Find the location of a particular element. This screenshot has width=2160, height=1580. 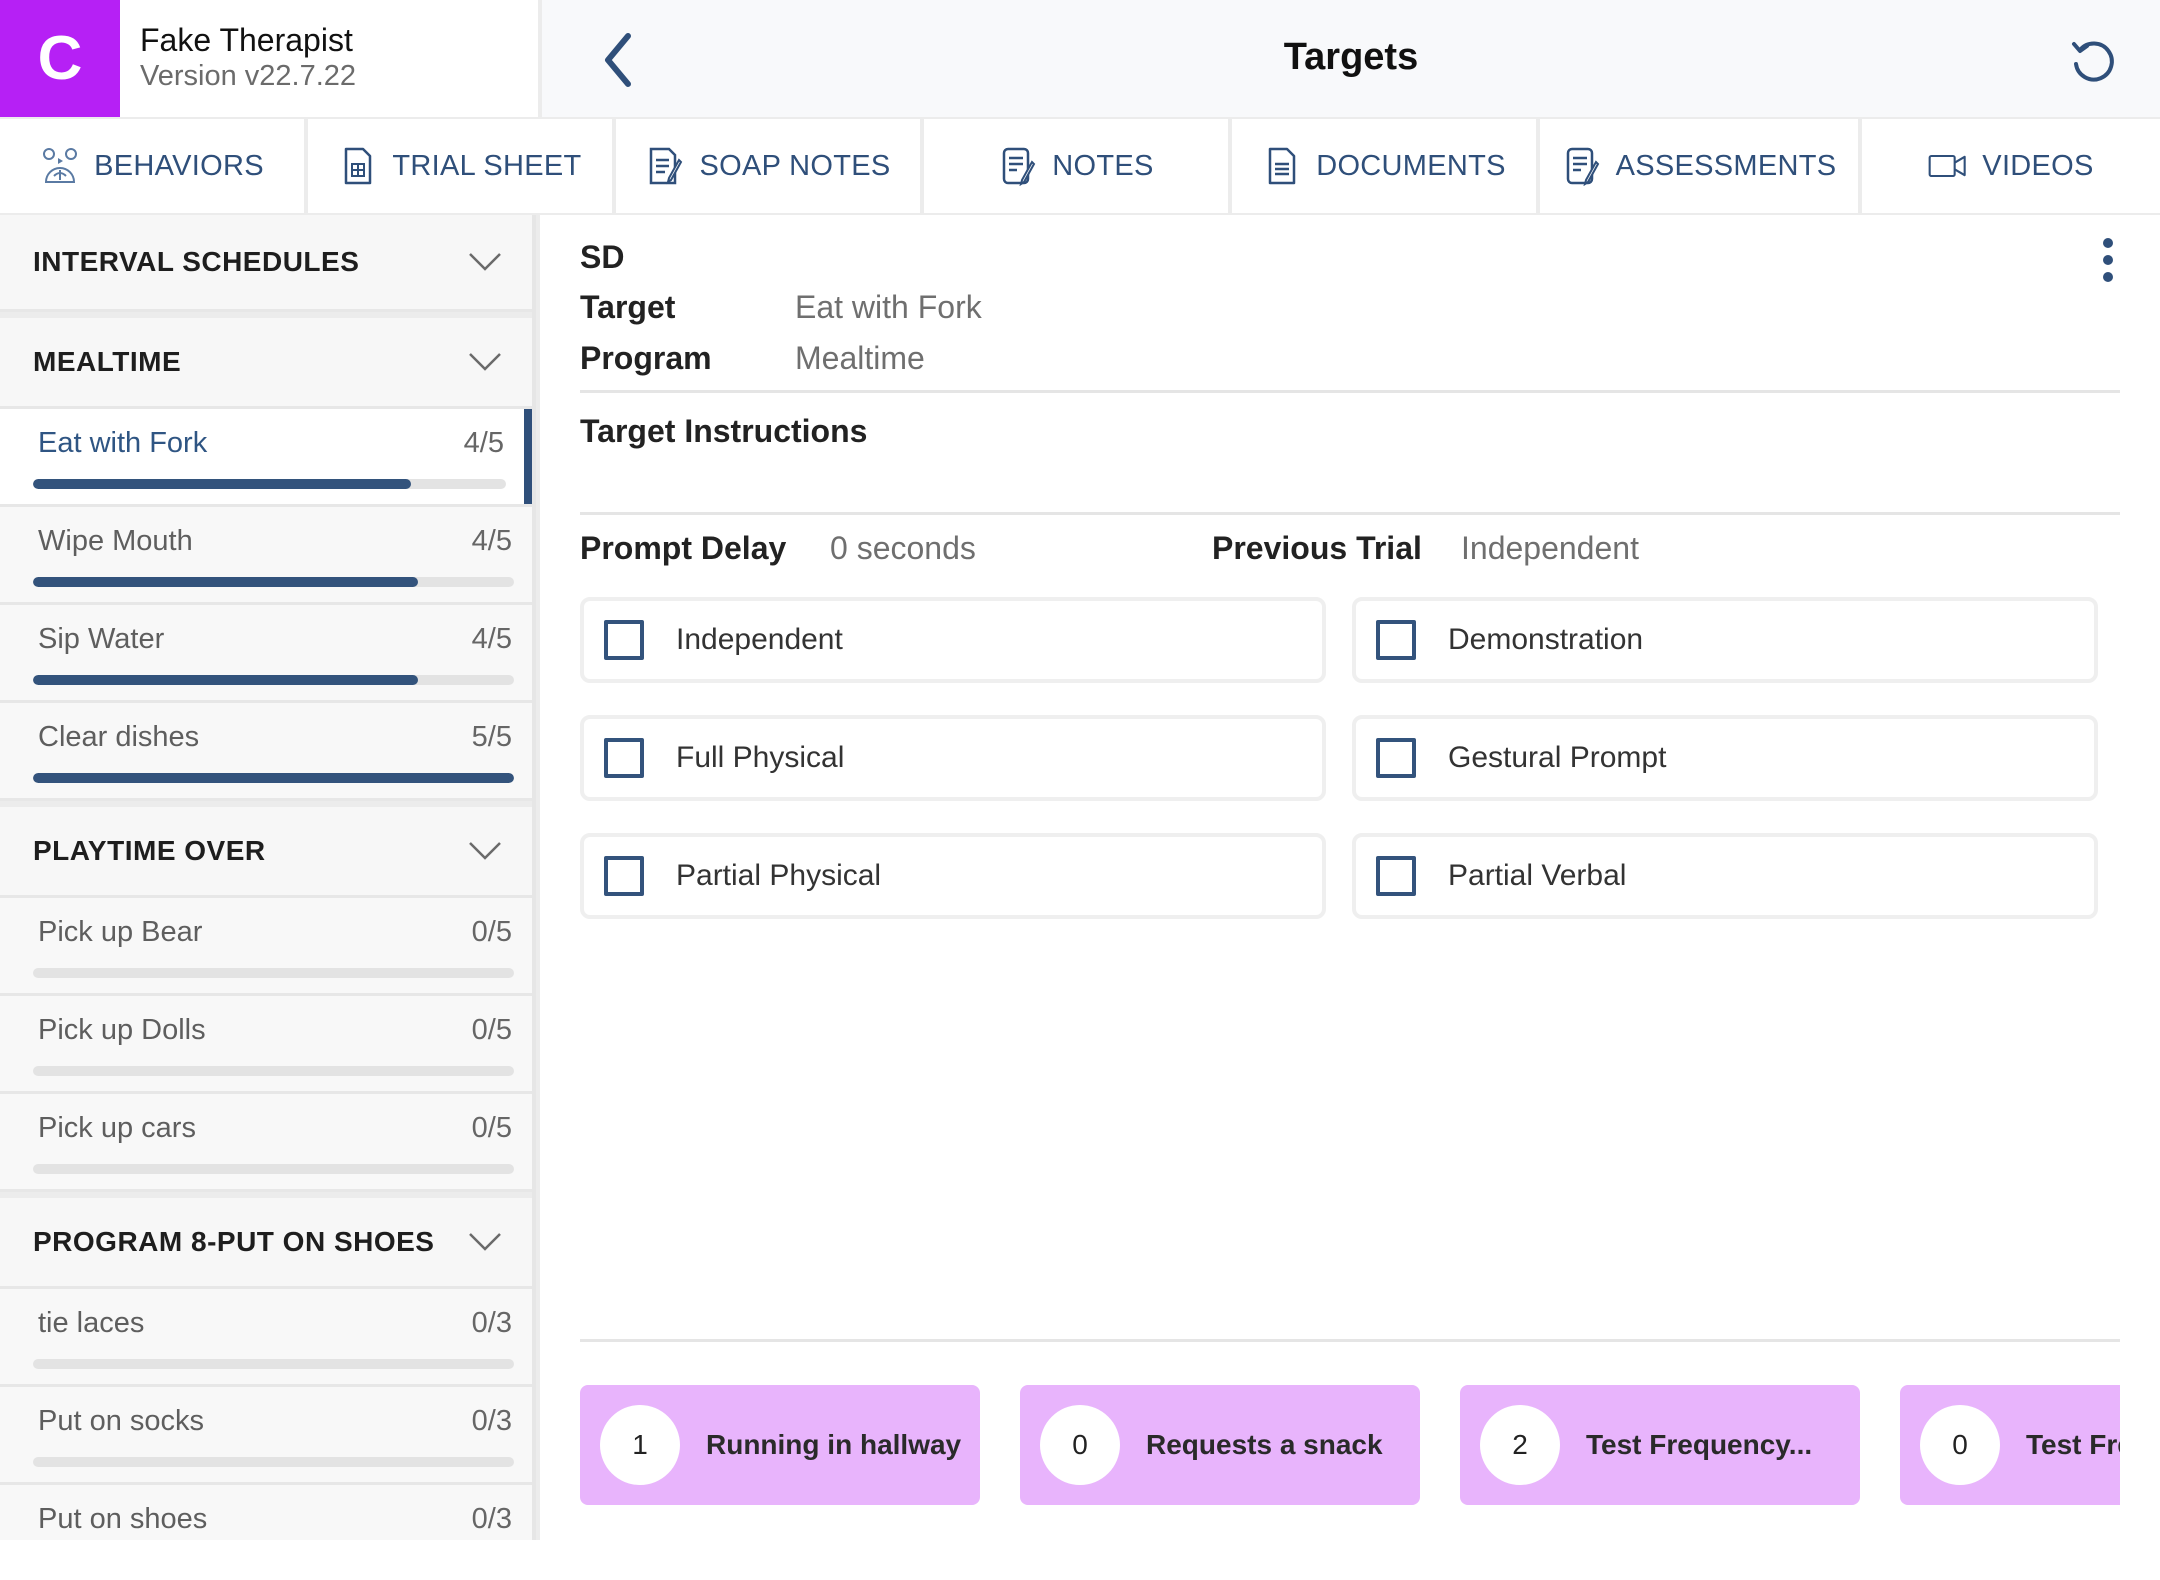

target-count: 5/5 is located at coordinates (491, 737).